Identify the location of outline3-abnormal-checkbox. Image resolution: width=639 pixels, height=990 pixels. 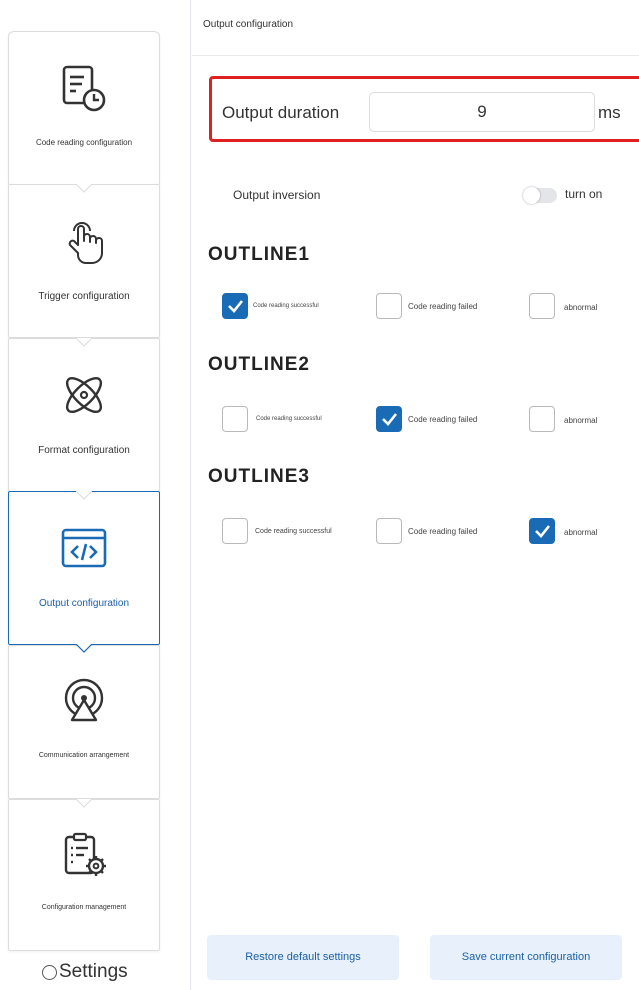
(542, 531).